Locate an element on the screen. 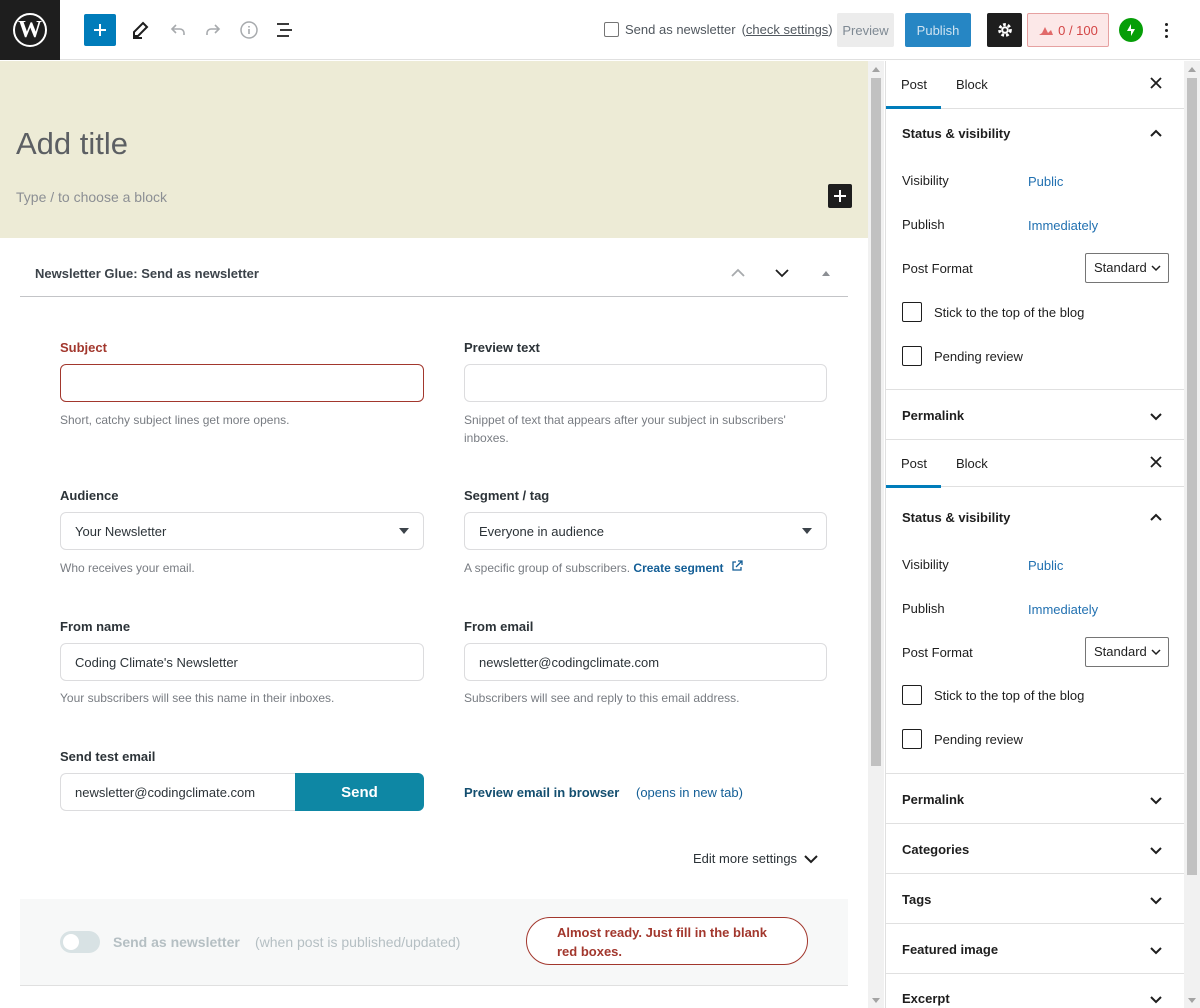 The height and width of the screenshot is (1008, 1200). categories-heading: Categories is located at coordinates (935, 849).